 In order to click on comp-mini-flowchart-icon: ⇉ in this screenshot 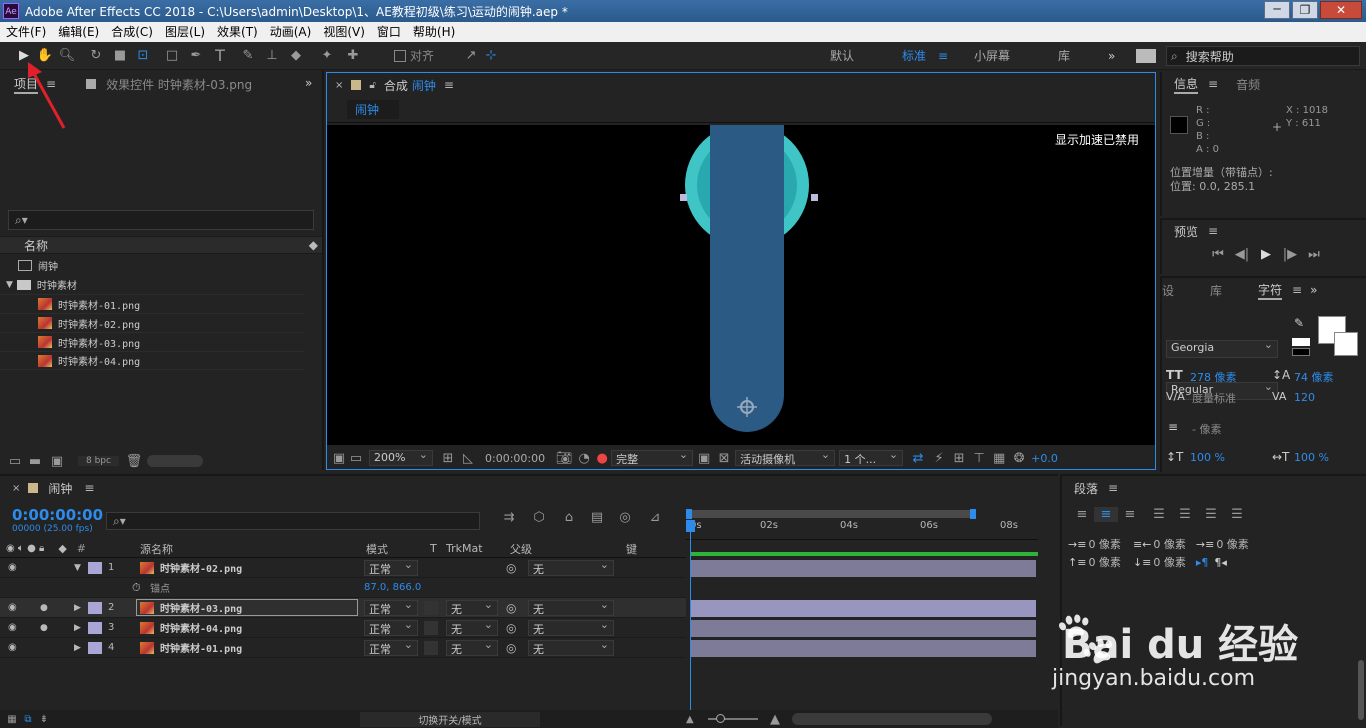, I will do `click(509, 517)`.